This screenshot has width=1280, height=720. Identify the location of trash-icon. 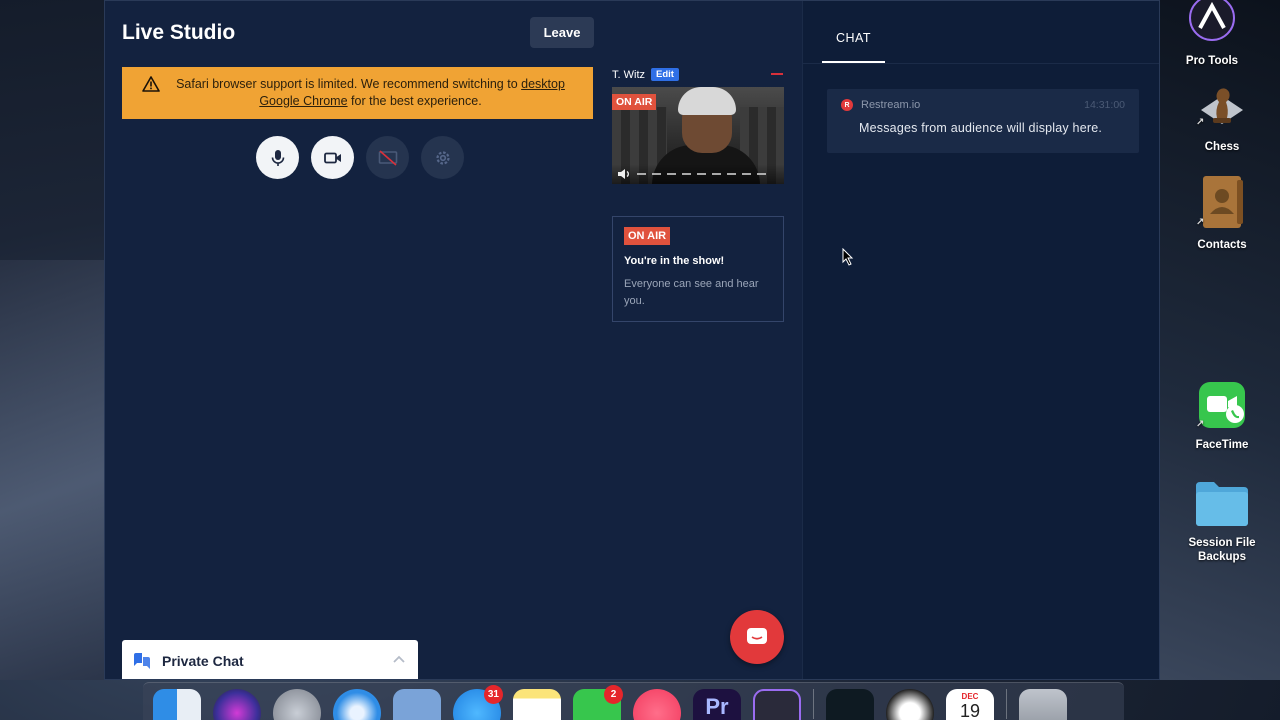
(1043, 704).